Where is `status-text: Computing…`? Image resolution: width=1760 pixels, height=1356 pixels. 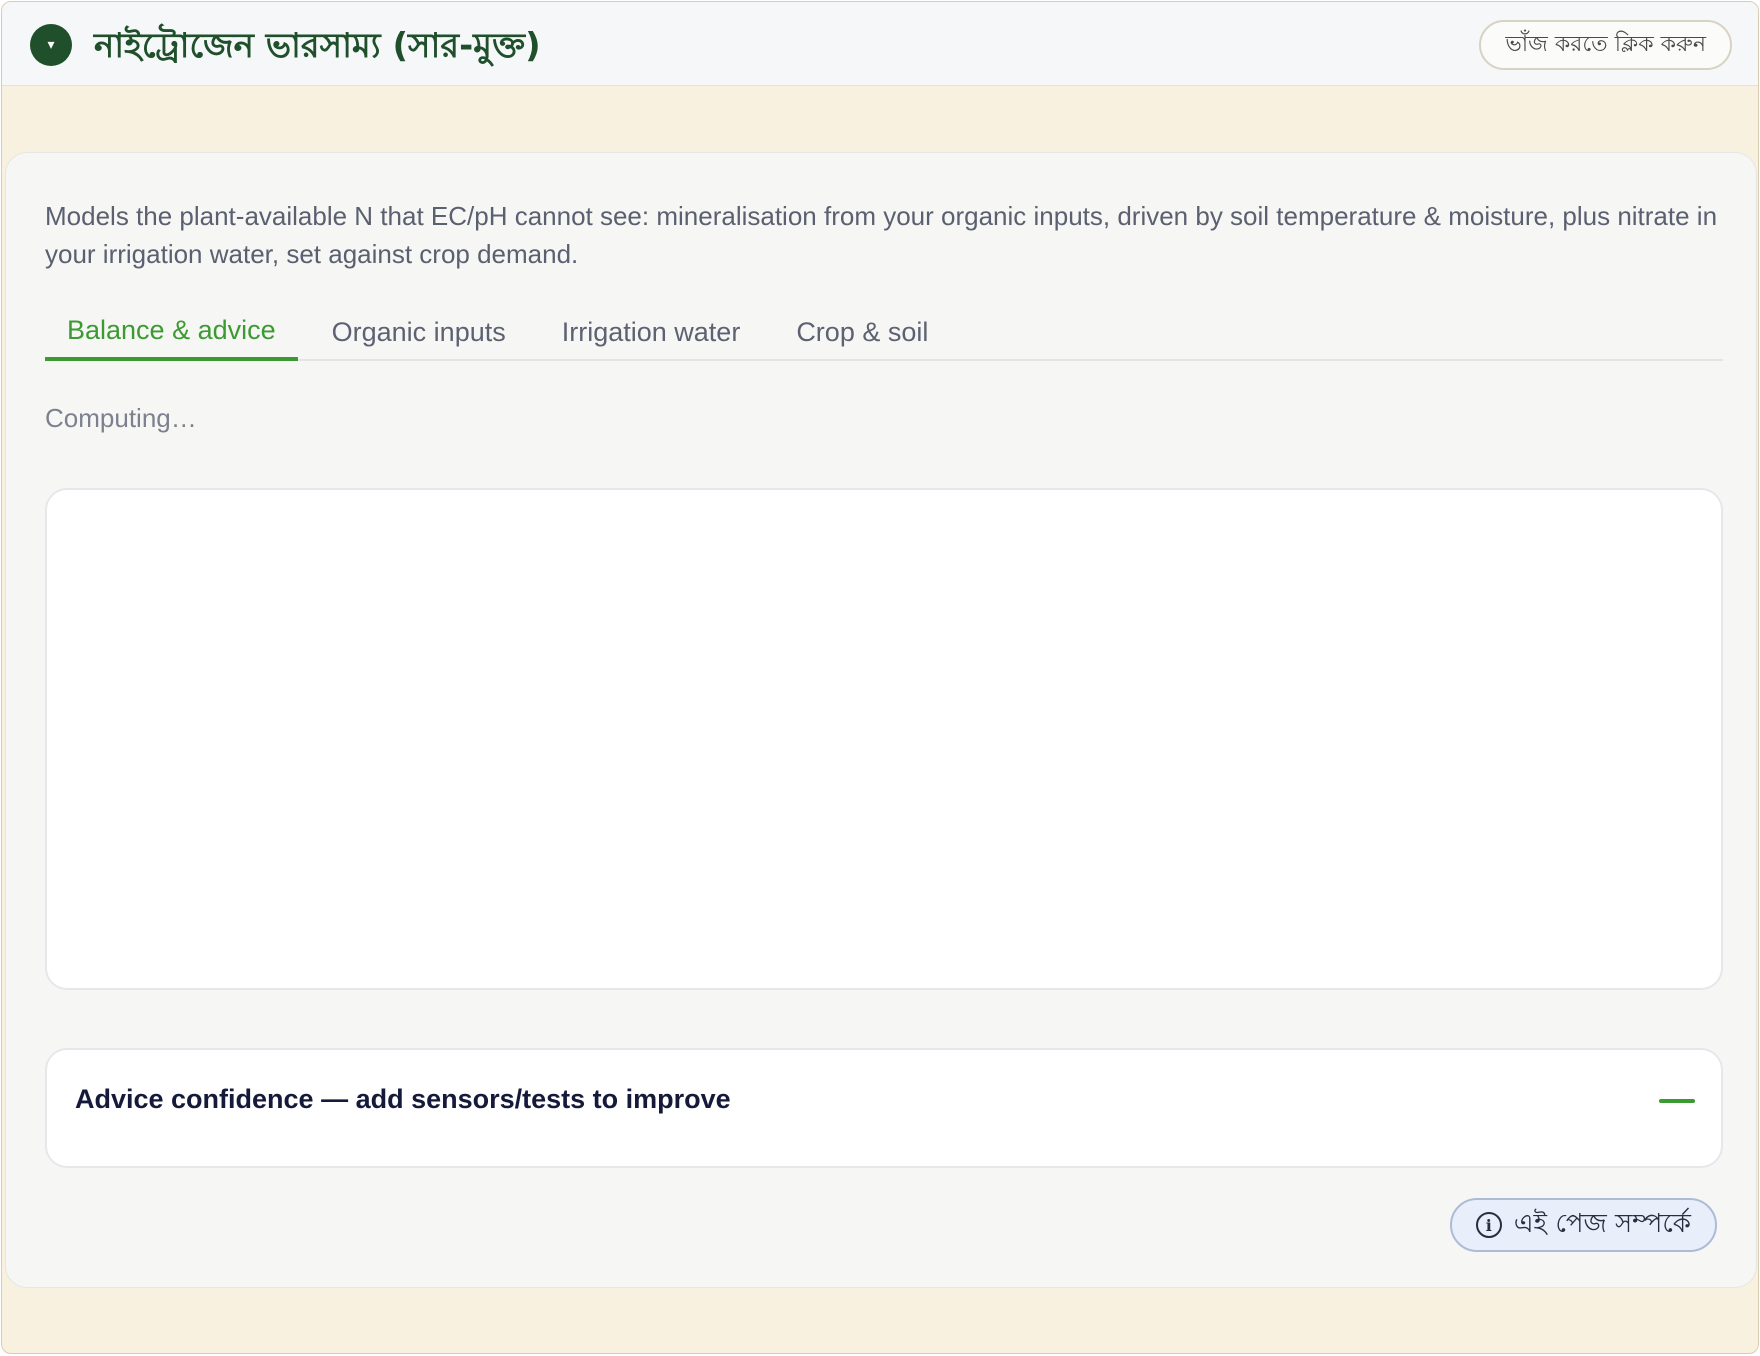
status-text: Computing… is located at coordinates (121, 418).